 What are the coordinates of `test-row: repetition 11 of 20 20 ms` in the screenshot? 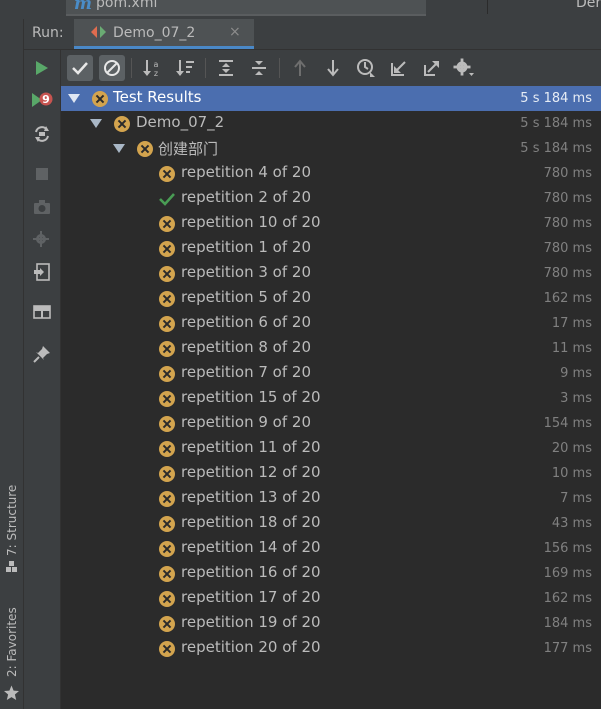 It's located at (331, 448).